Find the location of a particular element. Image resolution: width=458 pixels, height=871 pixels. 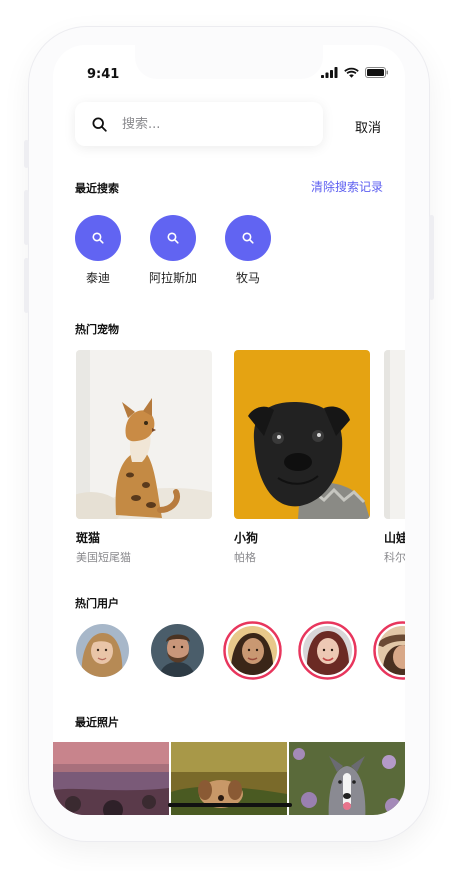

hot-pets-title: 热门宠物 is located at coordinates (97, 329).